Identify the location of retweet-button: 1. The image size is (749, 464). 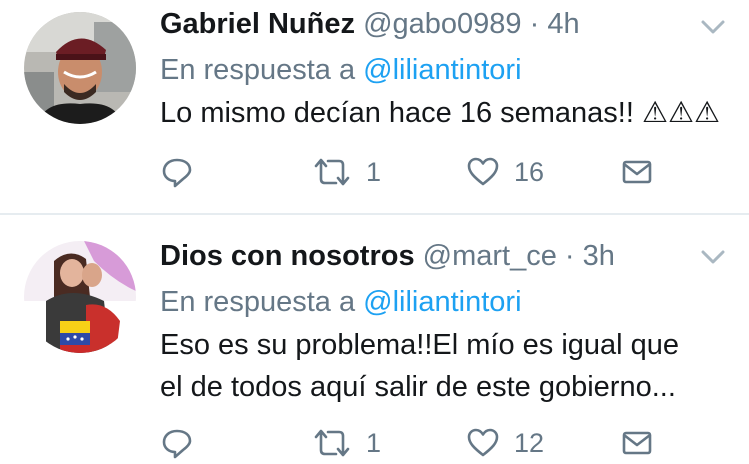
(346, 443).